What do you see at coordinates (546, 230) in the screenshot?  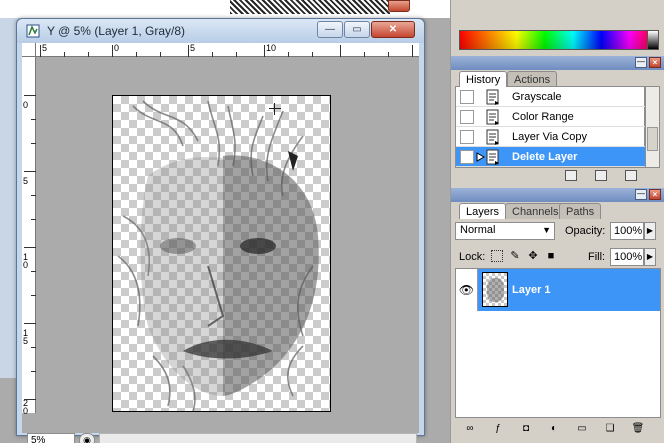 I see `chevron-down-icon: ▼` at bounding box center [546, 230].